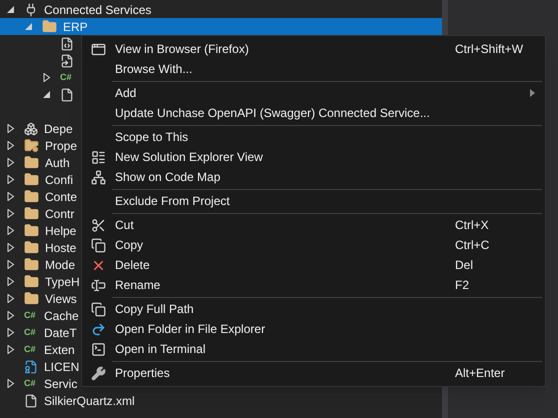 The width and height of the screenshot is (558, 418). What do you see at coordinates (313, 349) in the screenshot?
I see `menu-item: Open in Terminal` at bounding box center [313, 349].